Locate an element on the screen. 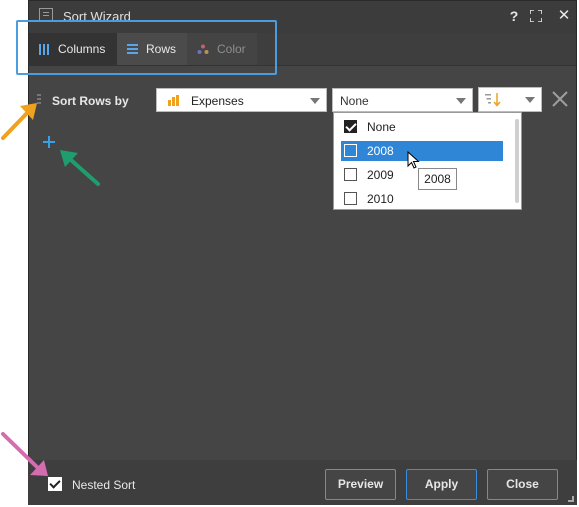 The height and width of the screenshot is (507, 579). maximize-button is located at coordinates (536, 16).